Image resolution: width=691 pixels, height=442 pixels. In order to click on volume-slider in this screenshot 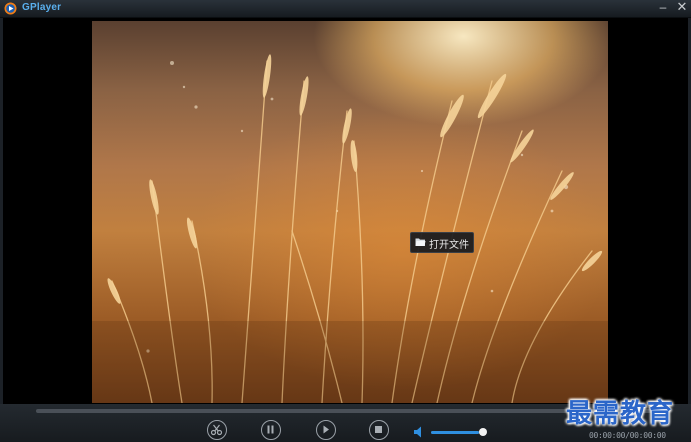, I will do `click(457, 432)`.